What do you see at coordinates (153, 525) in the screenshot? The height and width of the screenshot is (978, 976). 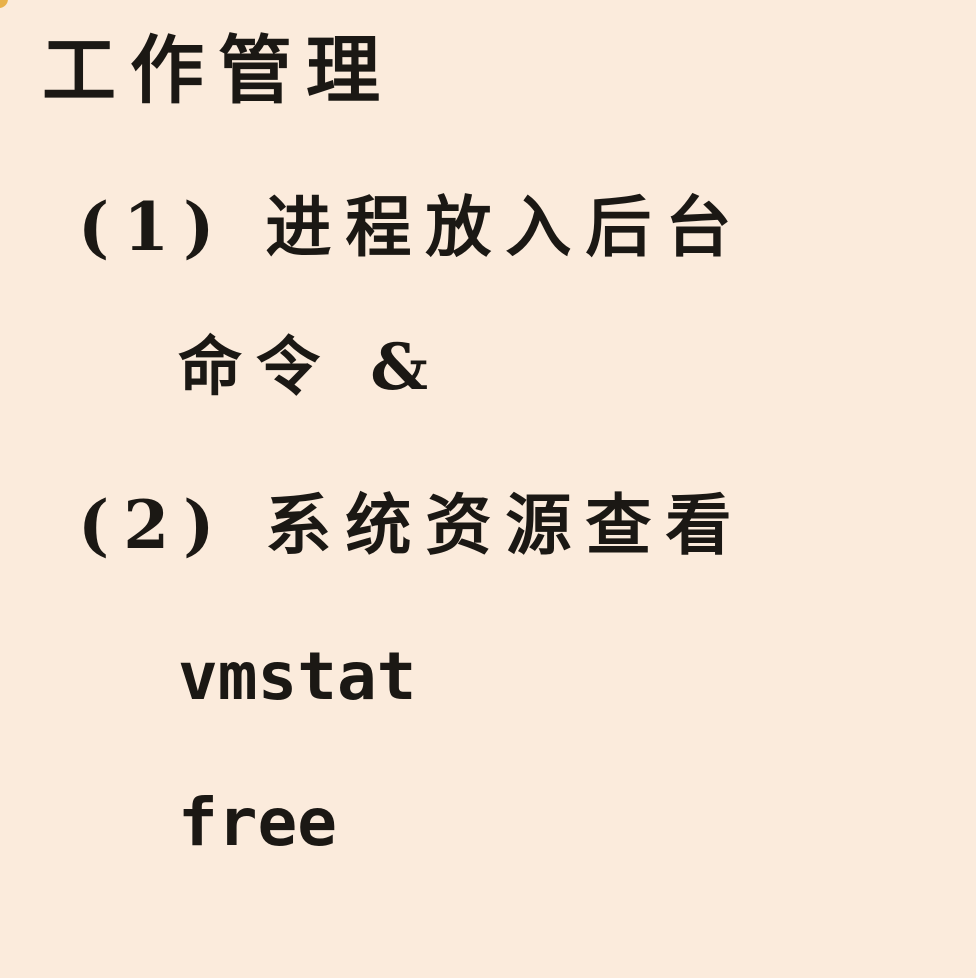 I see `list-item-2-number: (2)` at bounding box center [153, 525].